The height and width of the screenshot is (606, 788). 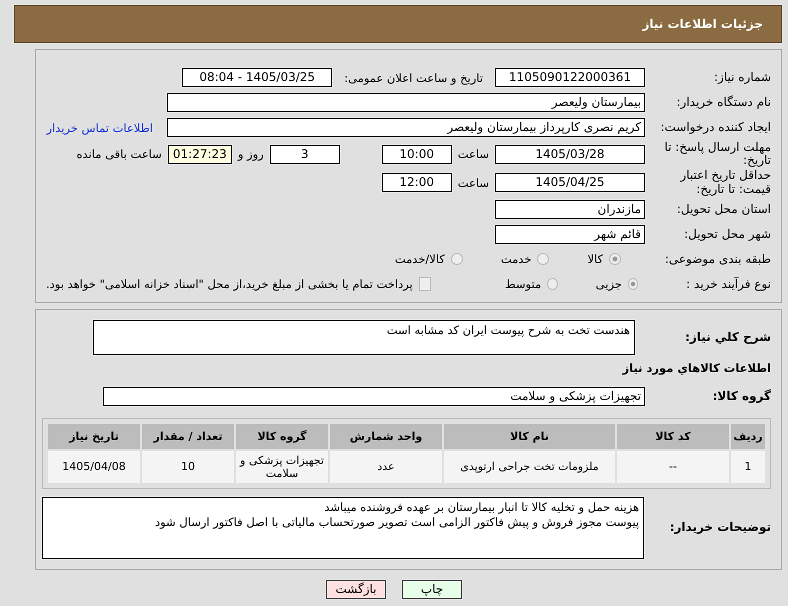 What do you see at coordinates (673, 436) in the screenshot?
I see `column-header: کد کالا` at bounding box center [673, 436].